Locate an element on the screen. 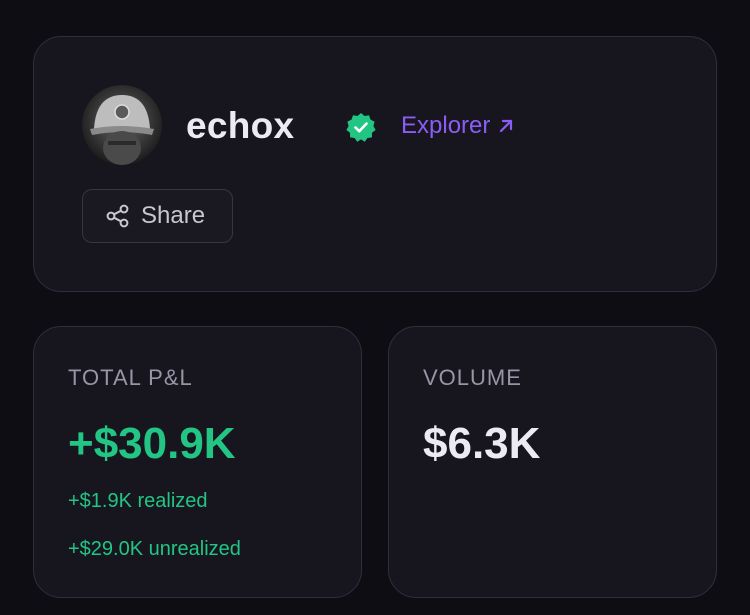  avatar-image is located at coordinates (122, 125).